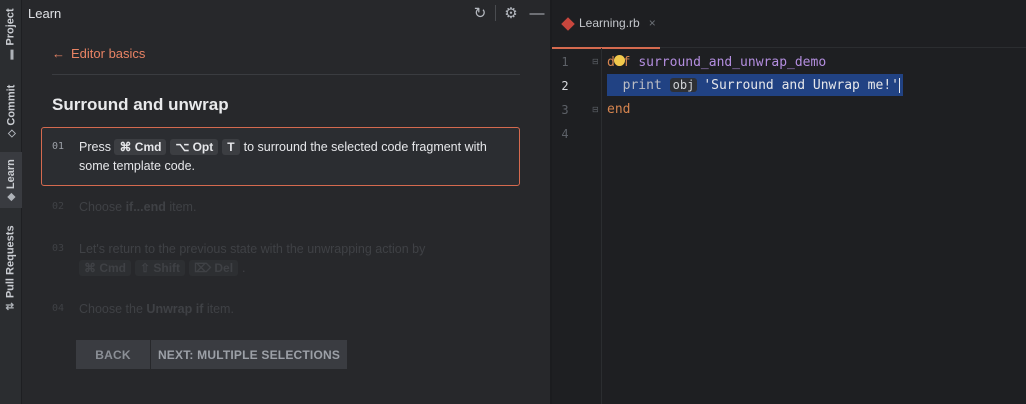 The height and width of the screenshot is (404, 1026). What do you see at coordinates (565, 62) in the screenshot?
I see `line-number: 1` at bounding box center [565, 62].